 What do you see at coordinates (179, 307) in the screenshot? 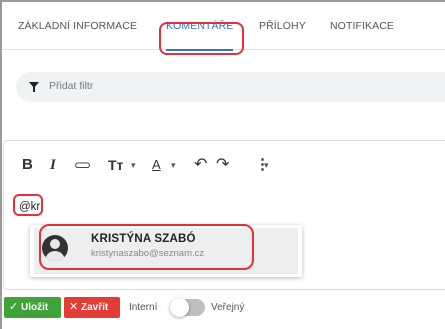
I see `toggle-knob` at bounding box center [179, 307].